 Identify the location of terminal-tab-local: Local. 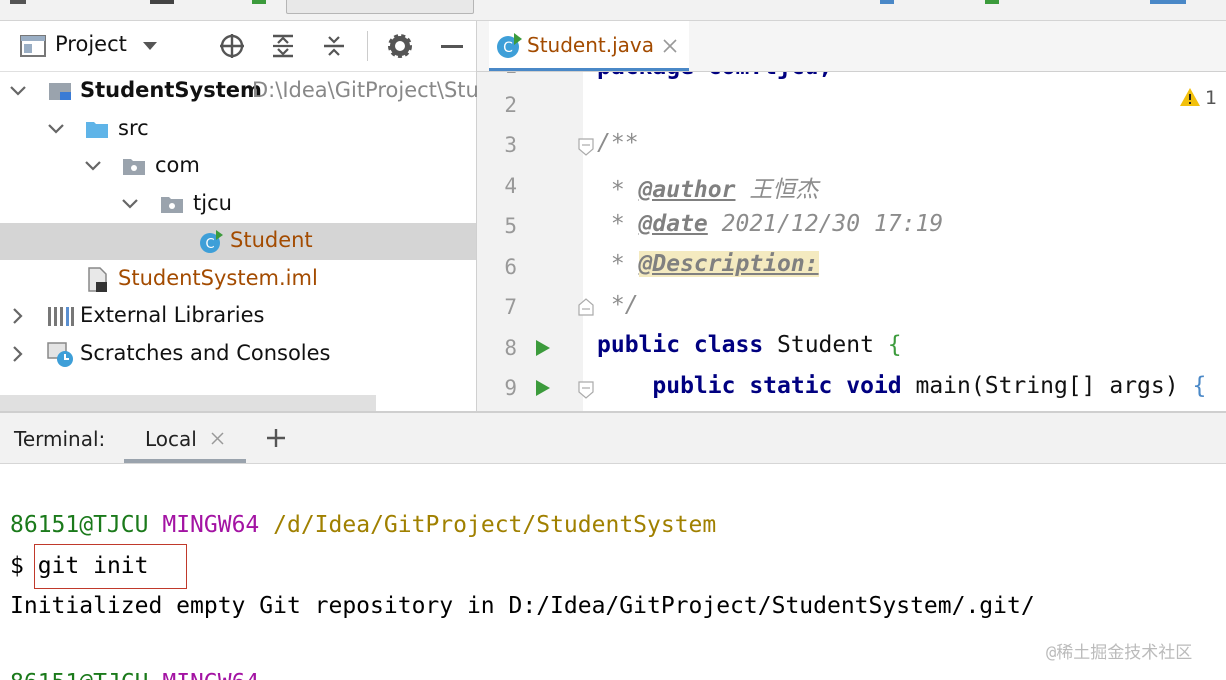
(185, 438).